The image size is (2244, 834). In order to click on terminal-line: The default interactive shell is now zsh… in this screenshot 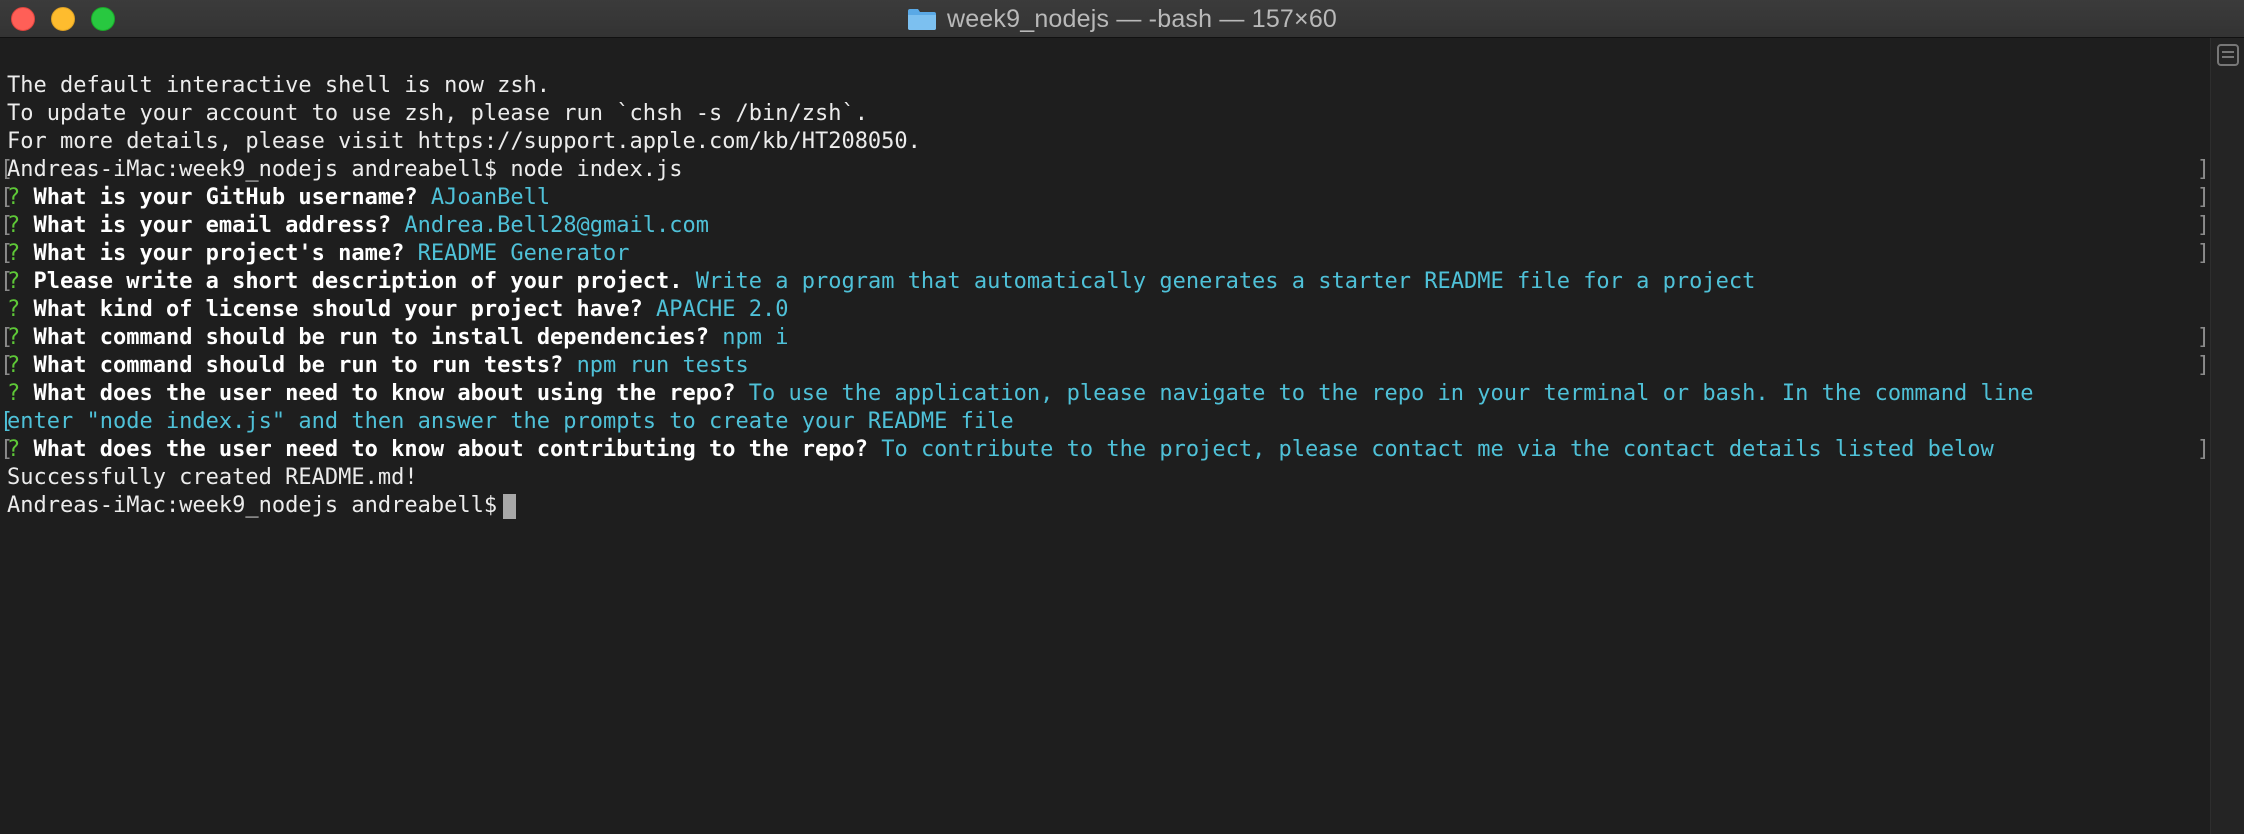, I will do `click(279, 85)`.